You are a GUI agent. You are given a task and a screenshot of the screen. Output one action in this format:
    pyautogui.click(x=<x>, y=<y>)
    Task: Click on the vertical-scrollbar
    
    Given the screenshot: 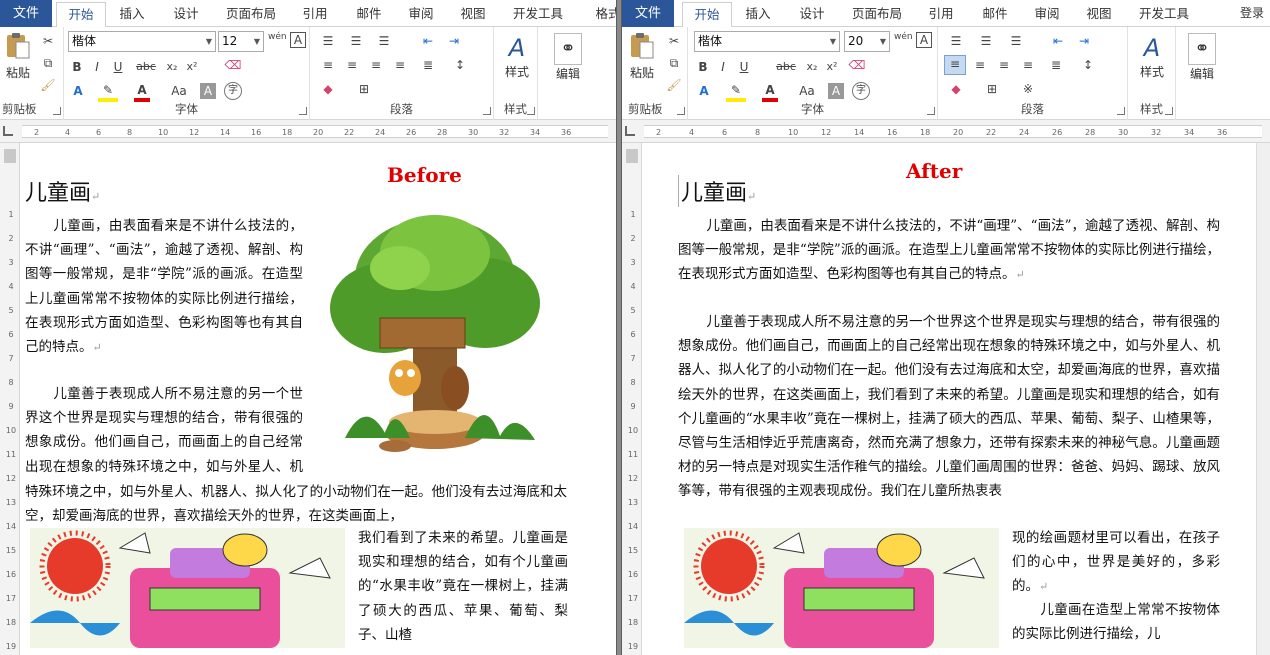 What is the action you would take?
    pyautogui.click(x=1263, y=399)
    